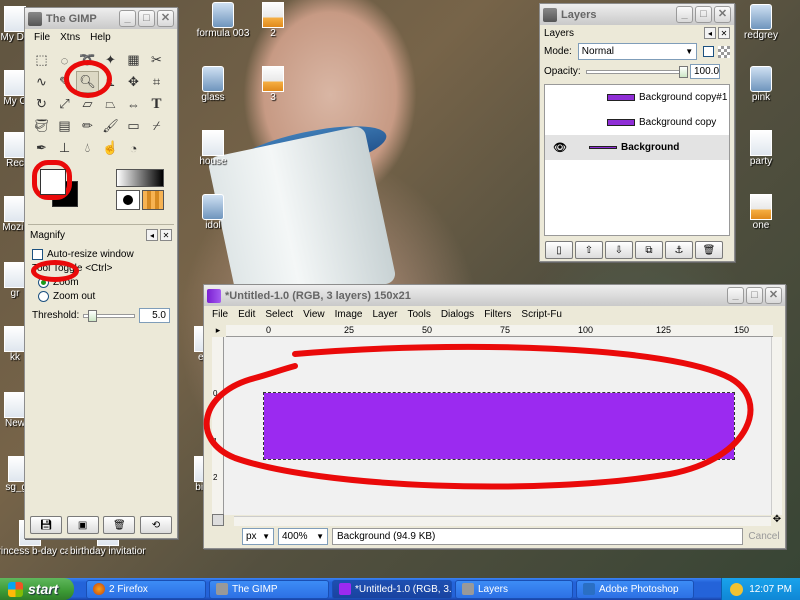  I want to click on desktop-icon: 2, so click(273, 20).